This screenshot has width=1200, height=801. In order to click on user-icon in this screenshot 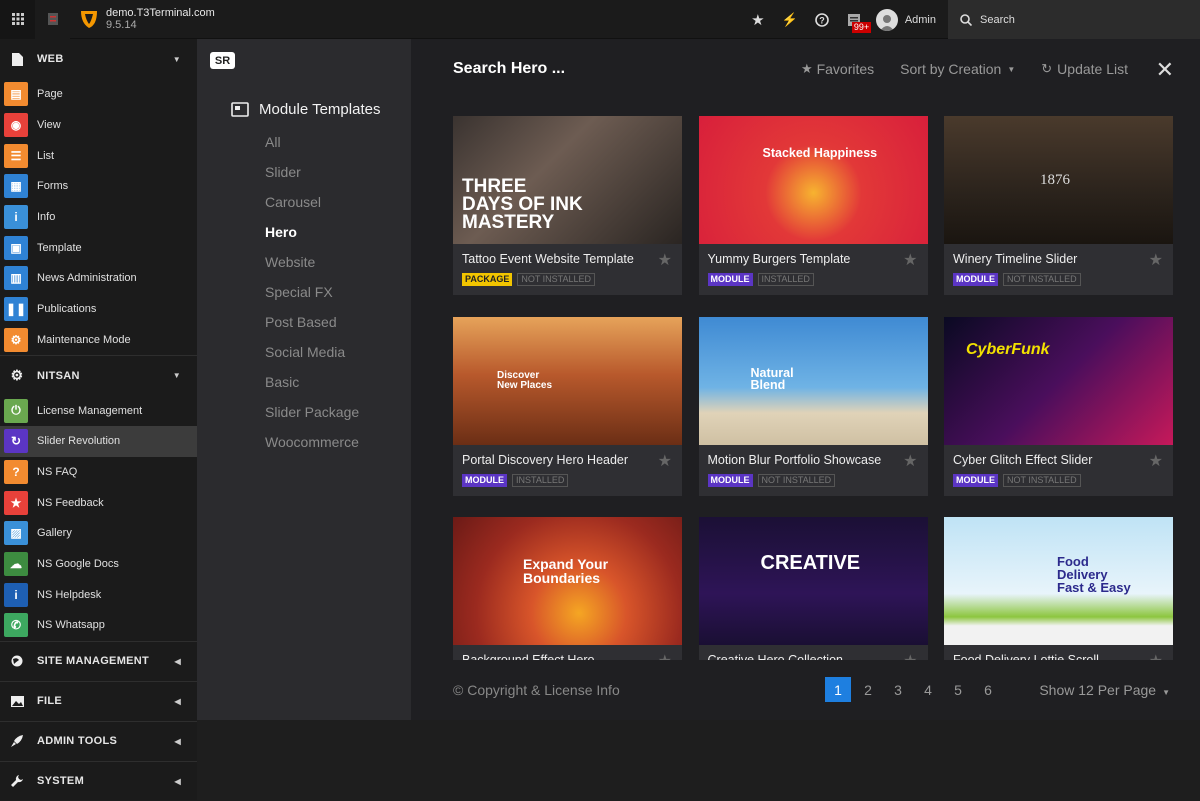, I will do `click(886, 22)`.